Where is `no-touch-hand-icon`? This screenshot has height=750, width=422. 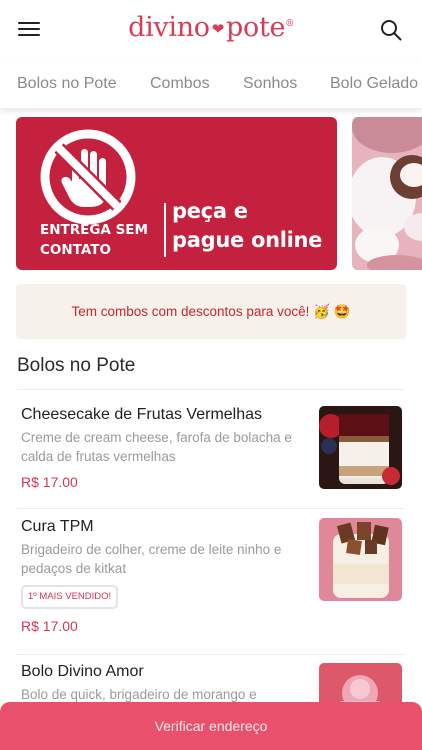
no-touch-hand-icon is located at coordinates (88, 177).